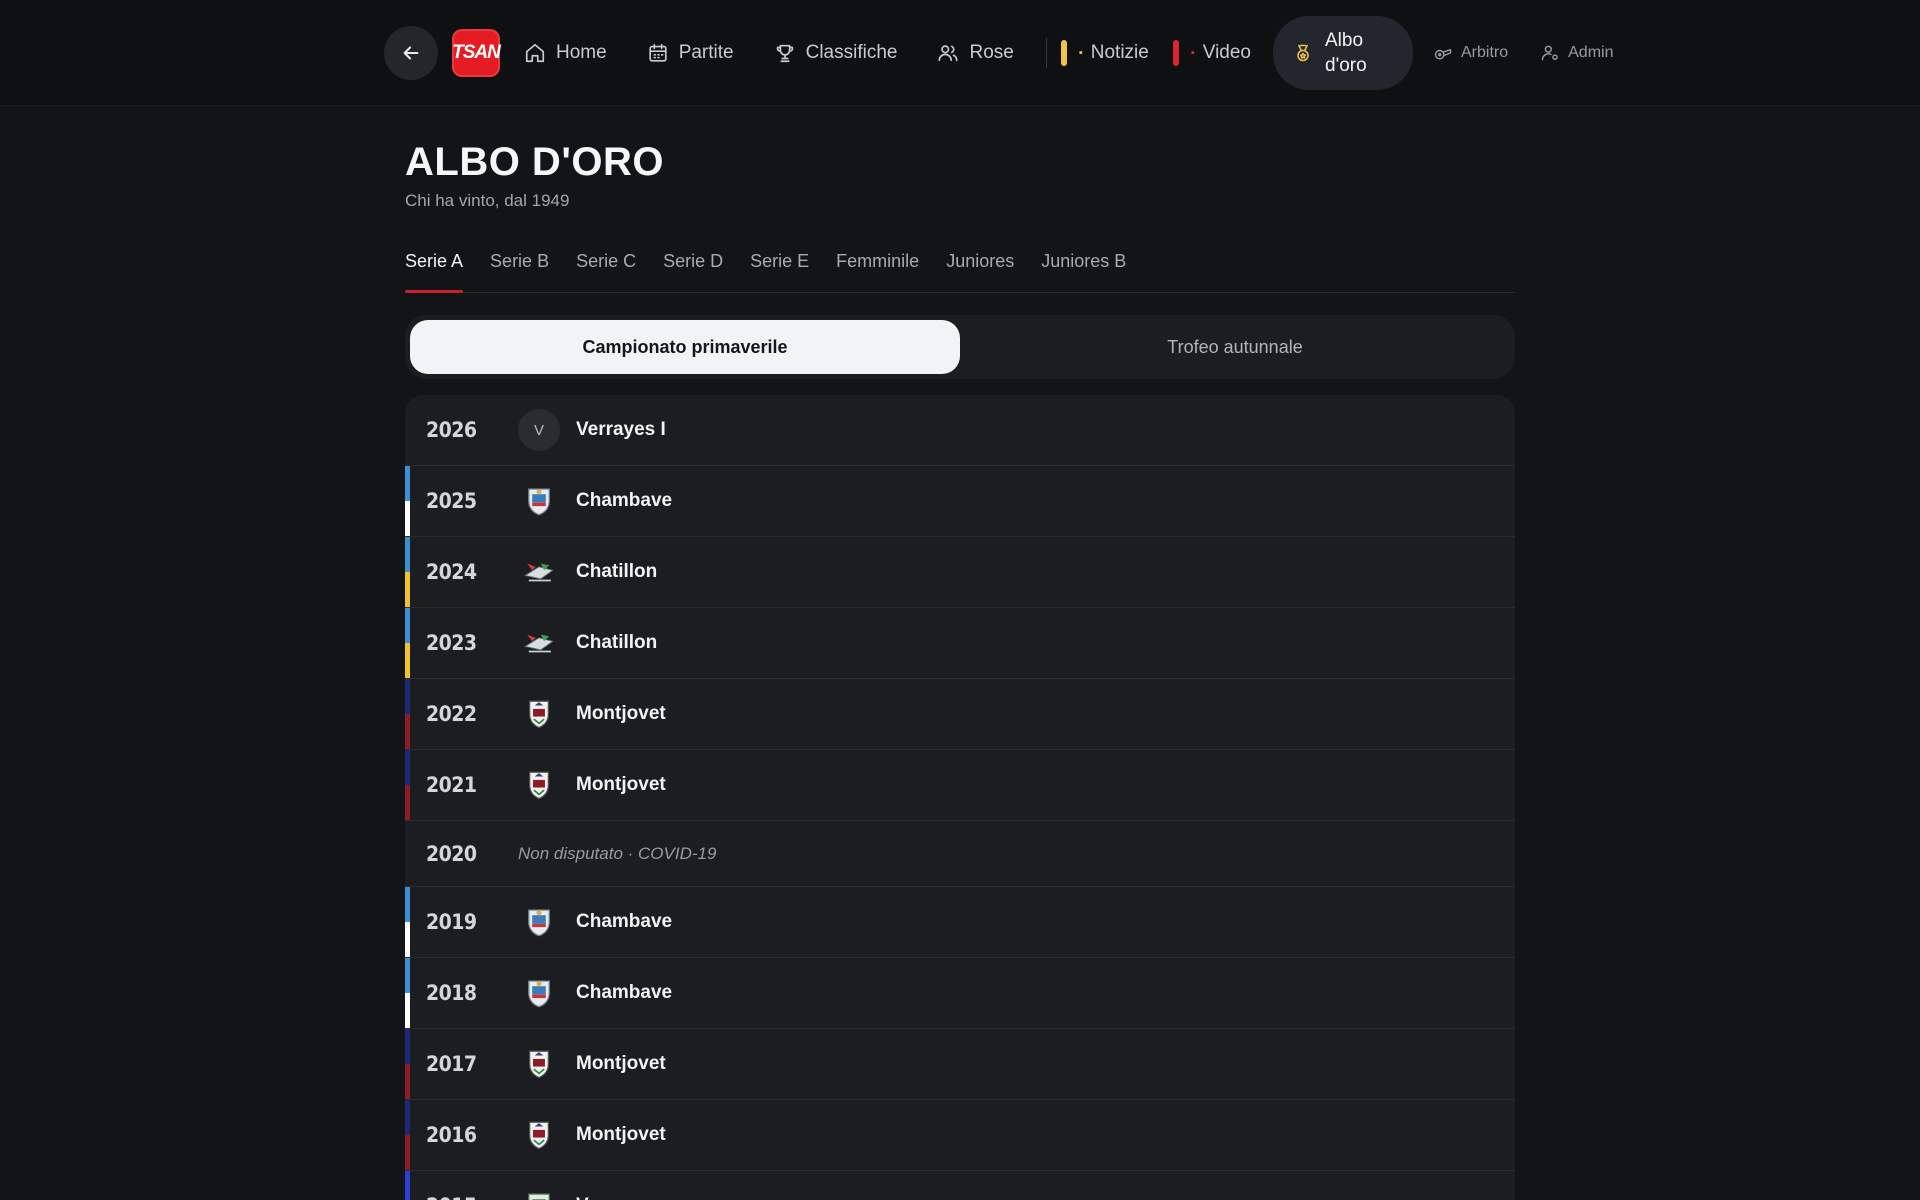 The image size is (1920, 1200). I want to click on nav-item-label: Partite, so click(706, 52).